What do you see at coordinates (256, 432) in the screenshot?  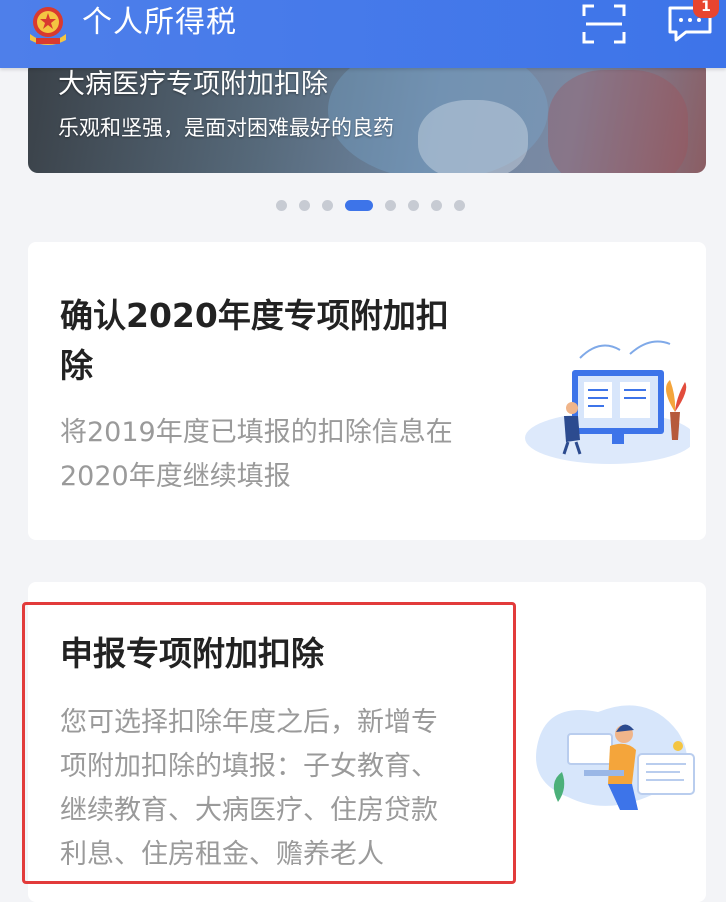 I see `card-description-line: 将2019年度已填报的扣除信息在` at bounding box center [256, 432].